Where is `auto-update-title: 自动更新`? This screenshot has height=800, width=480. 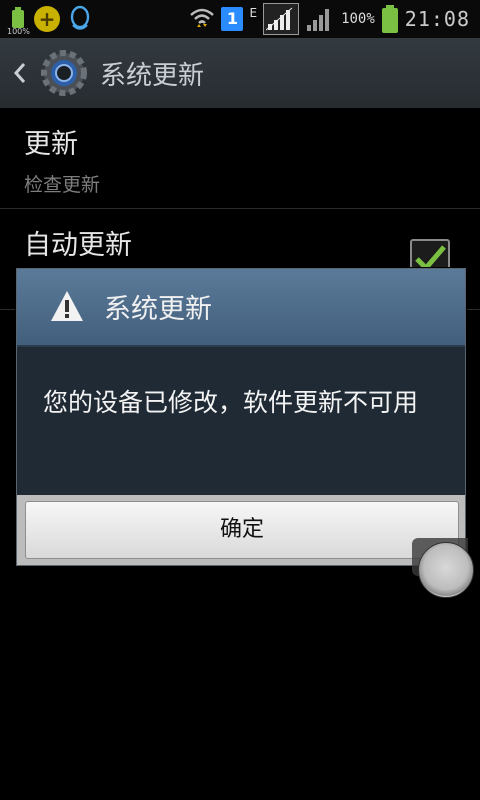
auto-update-title: 自动更新 is located at coordinates (78, 245).